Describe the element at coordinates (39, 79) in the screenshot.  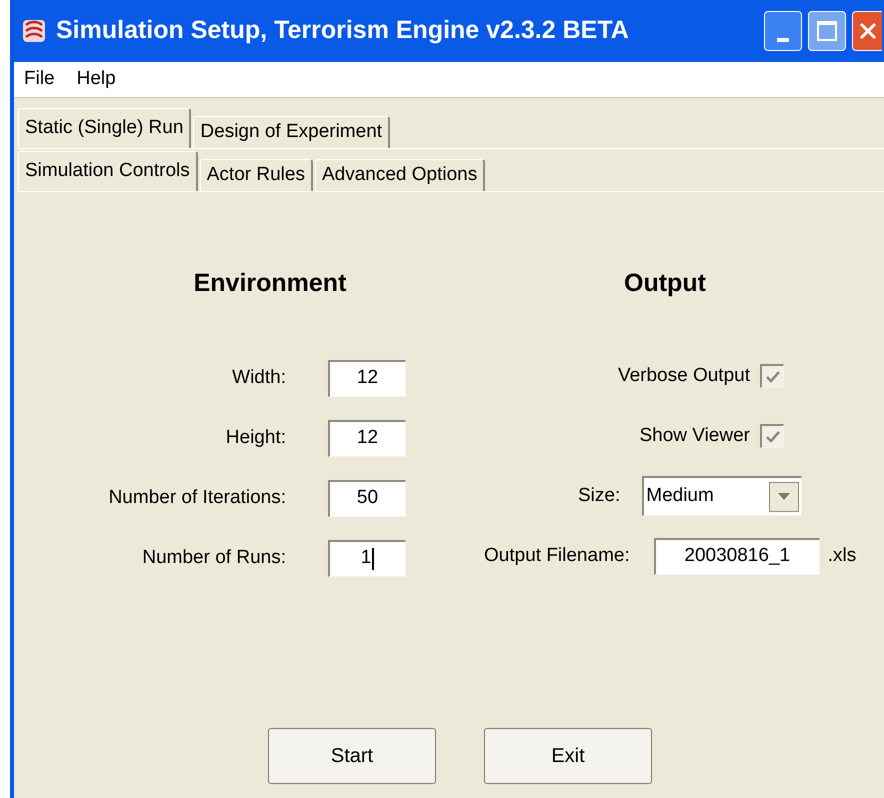
I see `menu-item: File` at that location.